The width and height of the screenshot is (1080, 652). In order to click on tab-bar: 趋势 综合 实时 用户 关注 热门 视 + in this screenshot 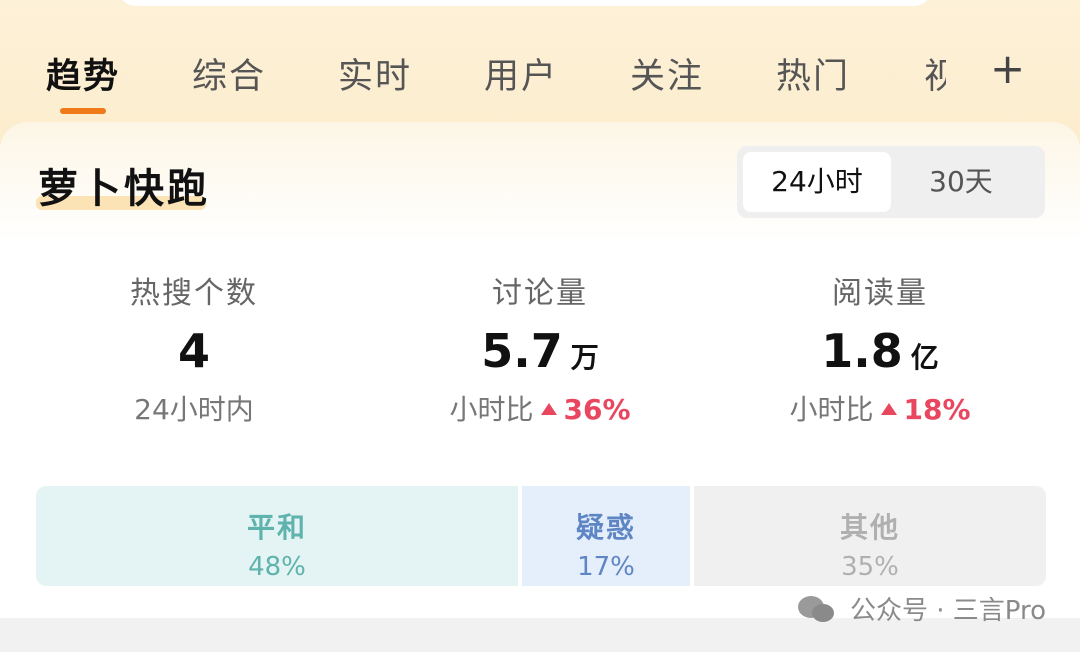, I will do `click(540, 80)`.